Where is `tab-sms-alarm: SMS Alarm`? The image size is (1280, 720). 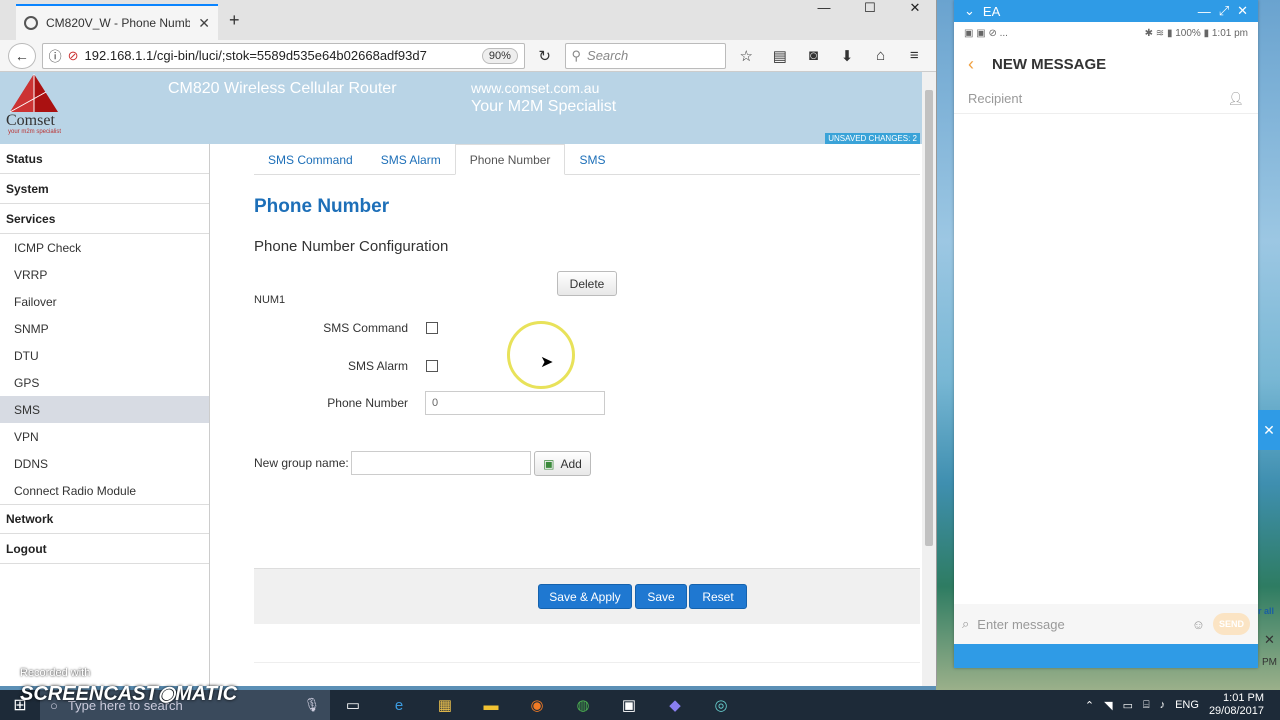
tab-sms-alarm: SMS Alarm is located at coordinates (411, 159).